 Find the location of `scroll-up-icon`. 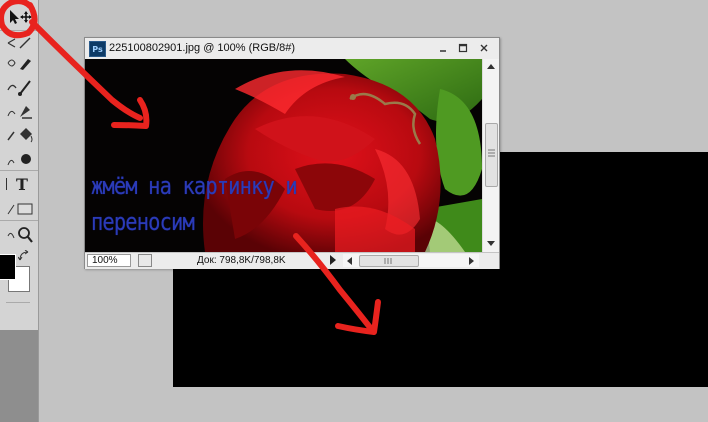

scroll-up-icon is located at coordinates (491, 66).